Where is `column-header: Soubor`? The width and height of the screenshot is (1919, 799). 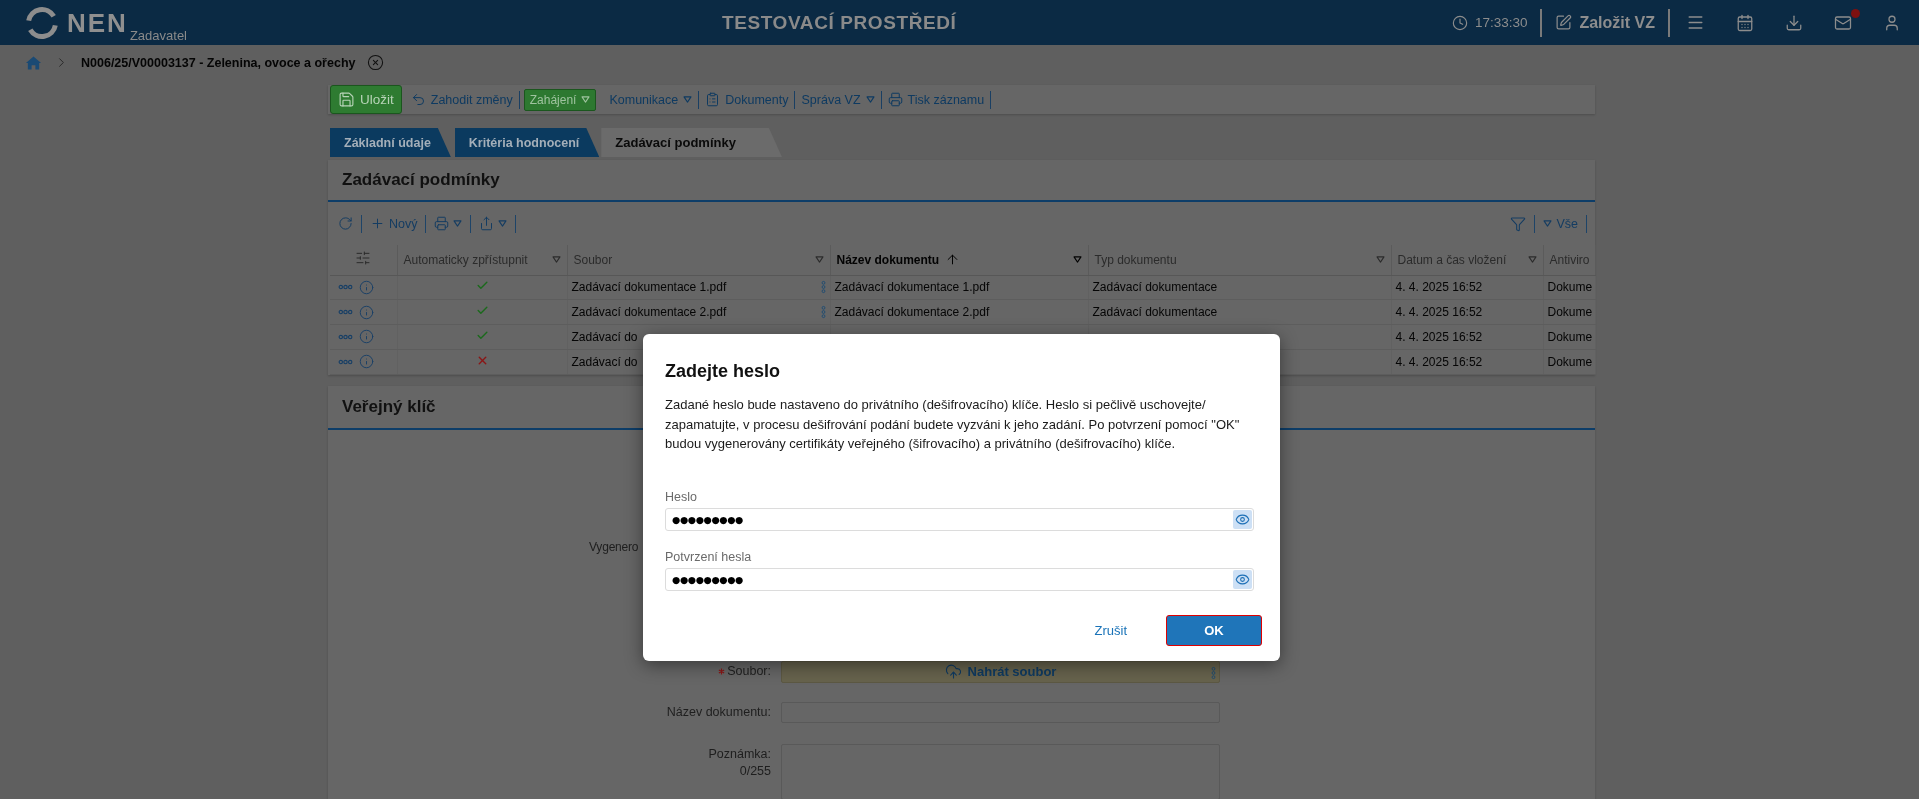
column-header: Soubor is located at coordinates (698, 260).